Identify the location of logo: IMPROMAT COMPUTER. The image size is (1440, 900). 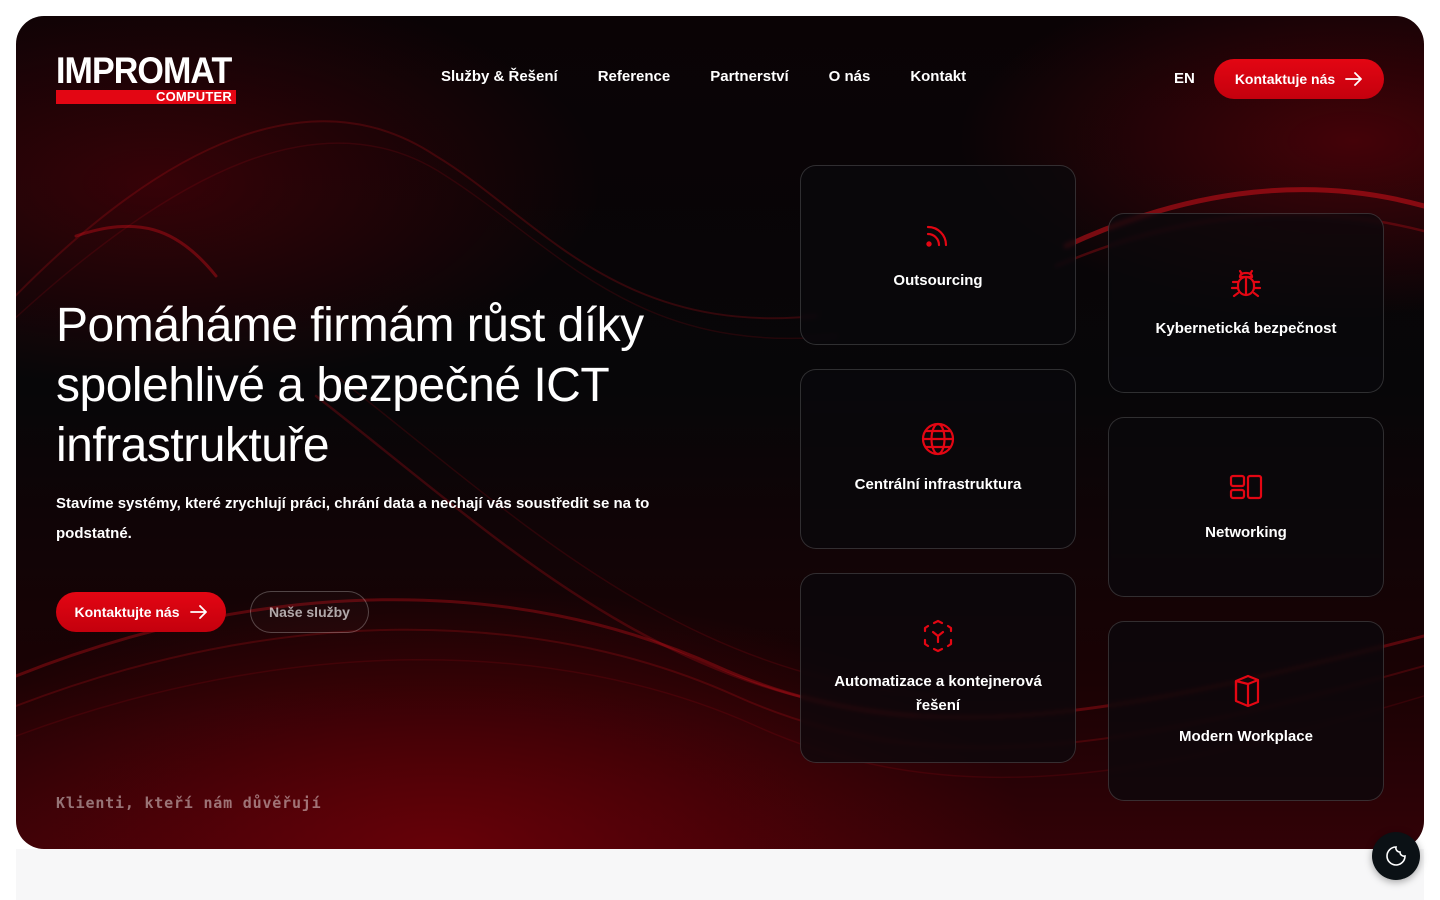
(146, 78).